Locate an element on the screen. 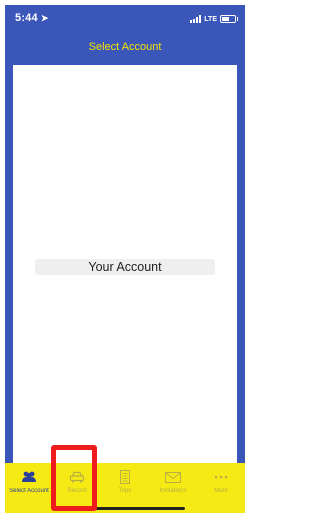  document-icon is located at coordinates (125, 477).